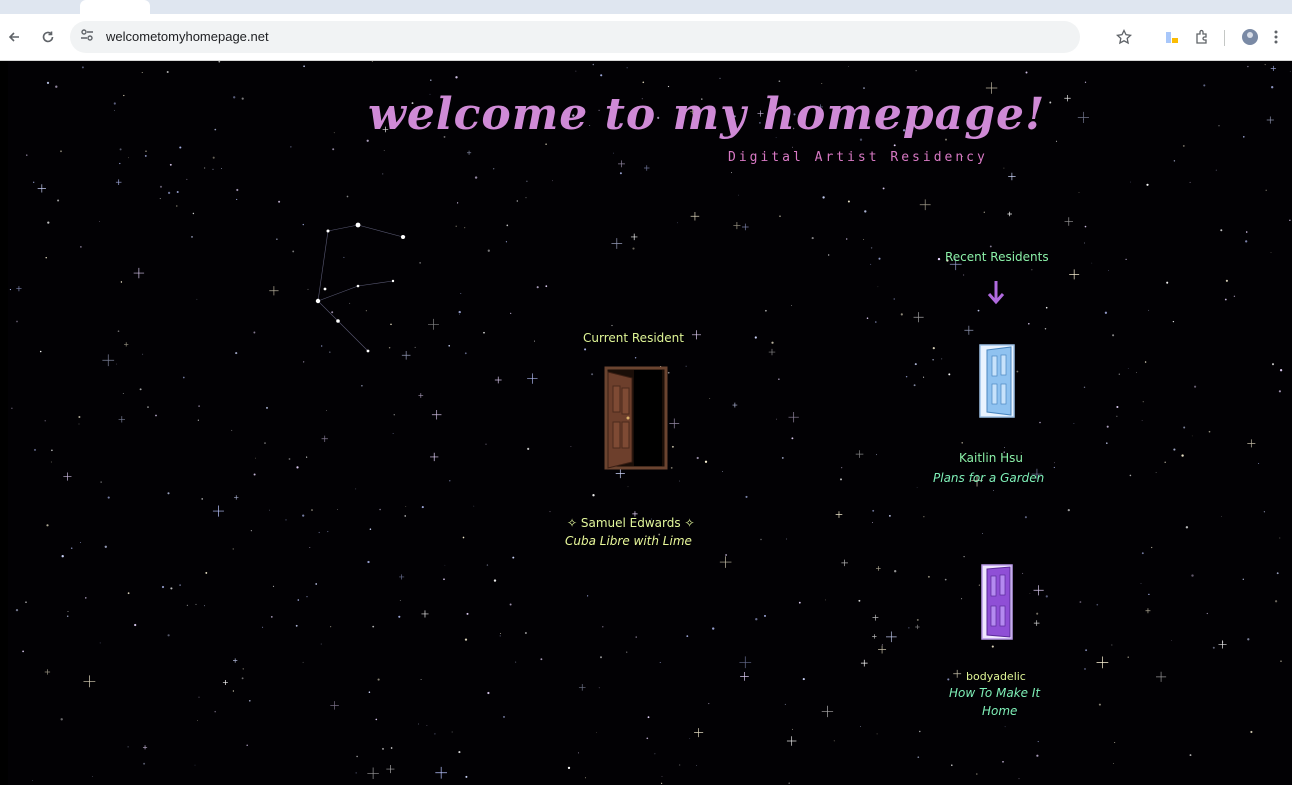 The image size is (1292, 785). I want to click on back-arrow-icon, so click(14, 37).